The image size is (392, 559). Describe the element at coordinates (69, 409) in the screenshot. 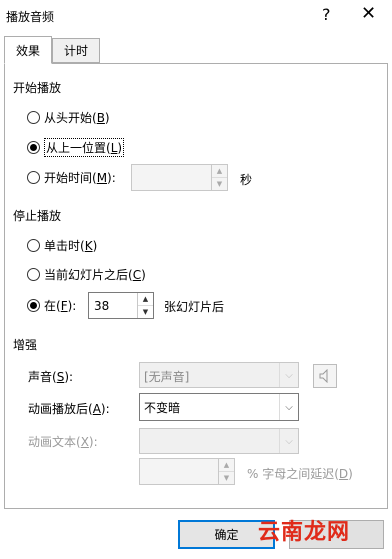

I see `after-animation-label: 动画播放后(A):` at that location.